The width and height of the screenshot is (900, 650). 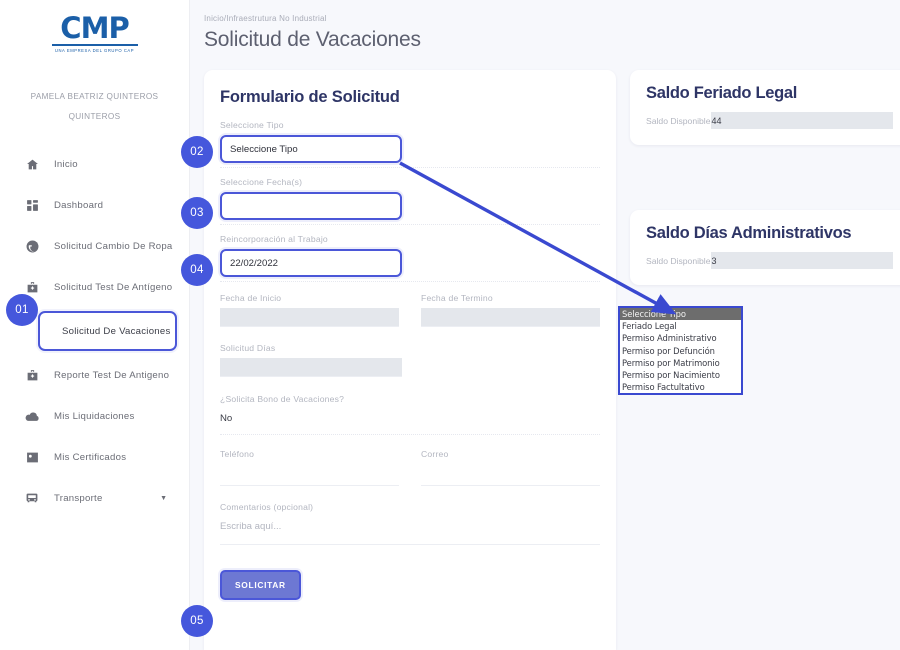 I want to click on contact-row: Teléfono Correo, so click(x=410, y=467).